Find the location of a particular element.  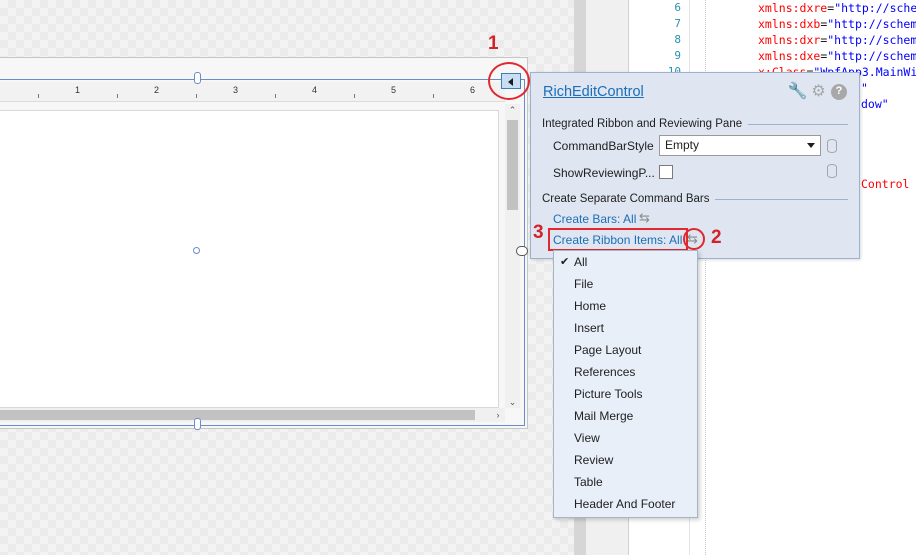

command-bar-style-label: CommandBarStyle is located at coordinates (603, 146).